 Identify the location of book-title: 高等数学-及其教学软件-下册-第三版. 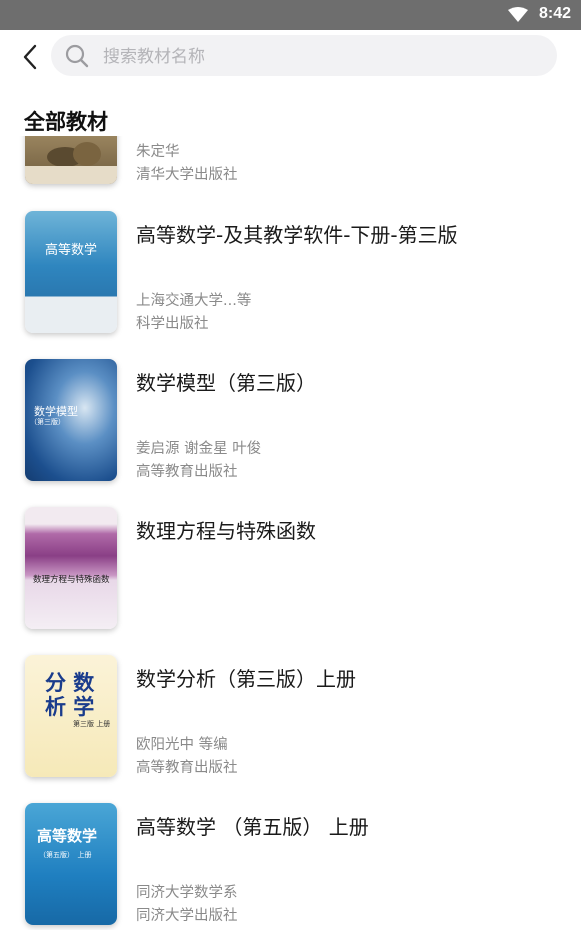
(297, 235).